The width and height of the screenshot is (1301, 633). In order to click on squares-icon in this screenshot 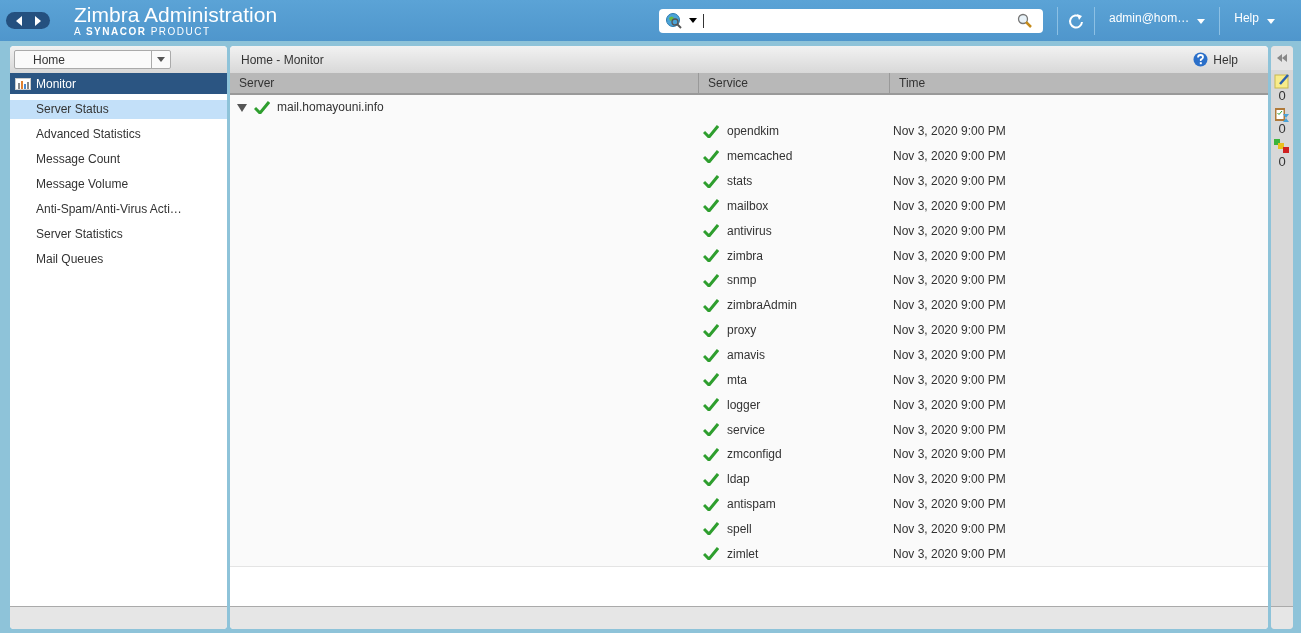, I will do `click(1282, 147)`.